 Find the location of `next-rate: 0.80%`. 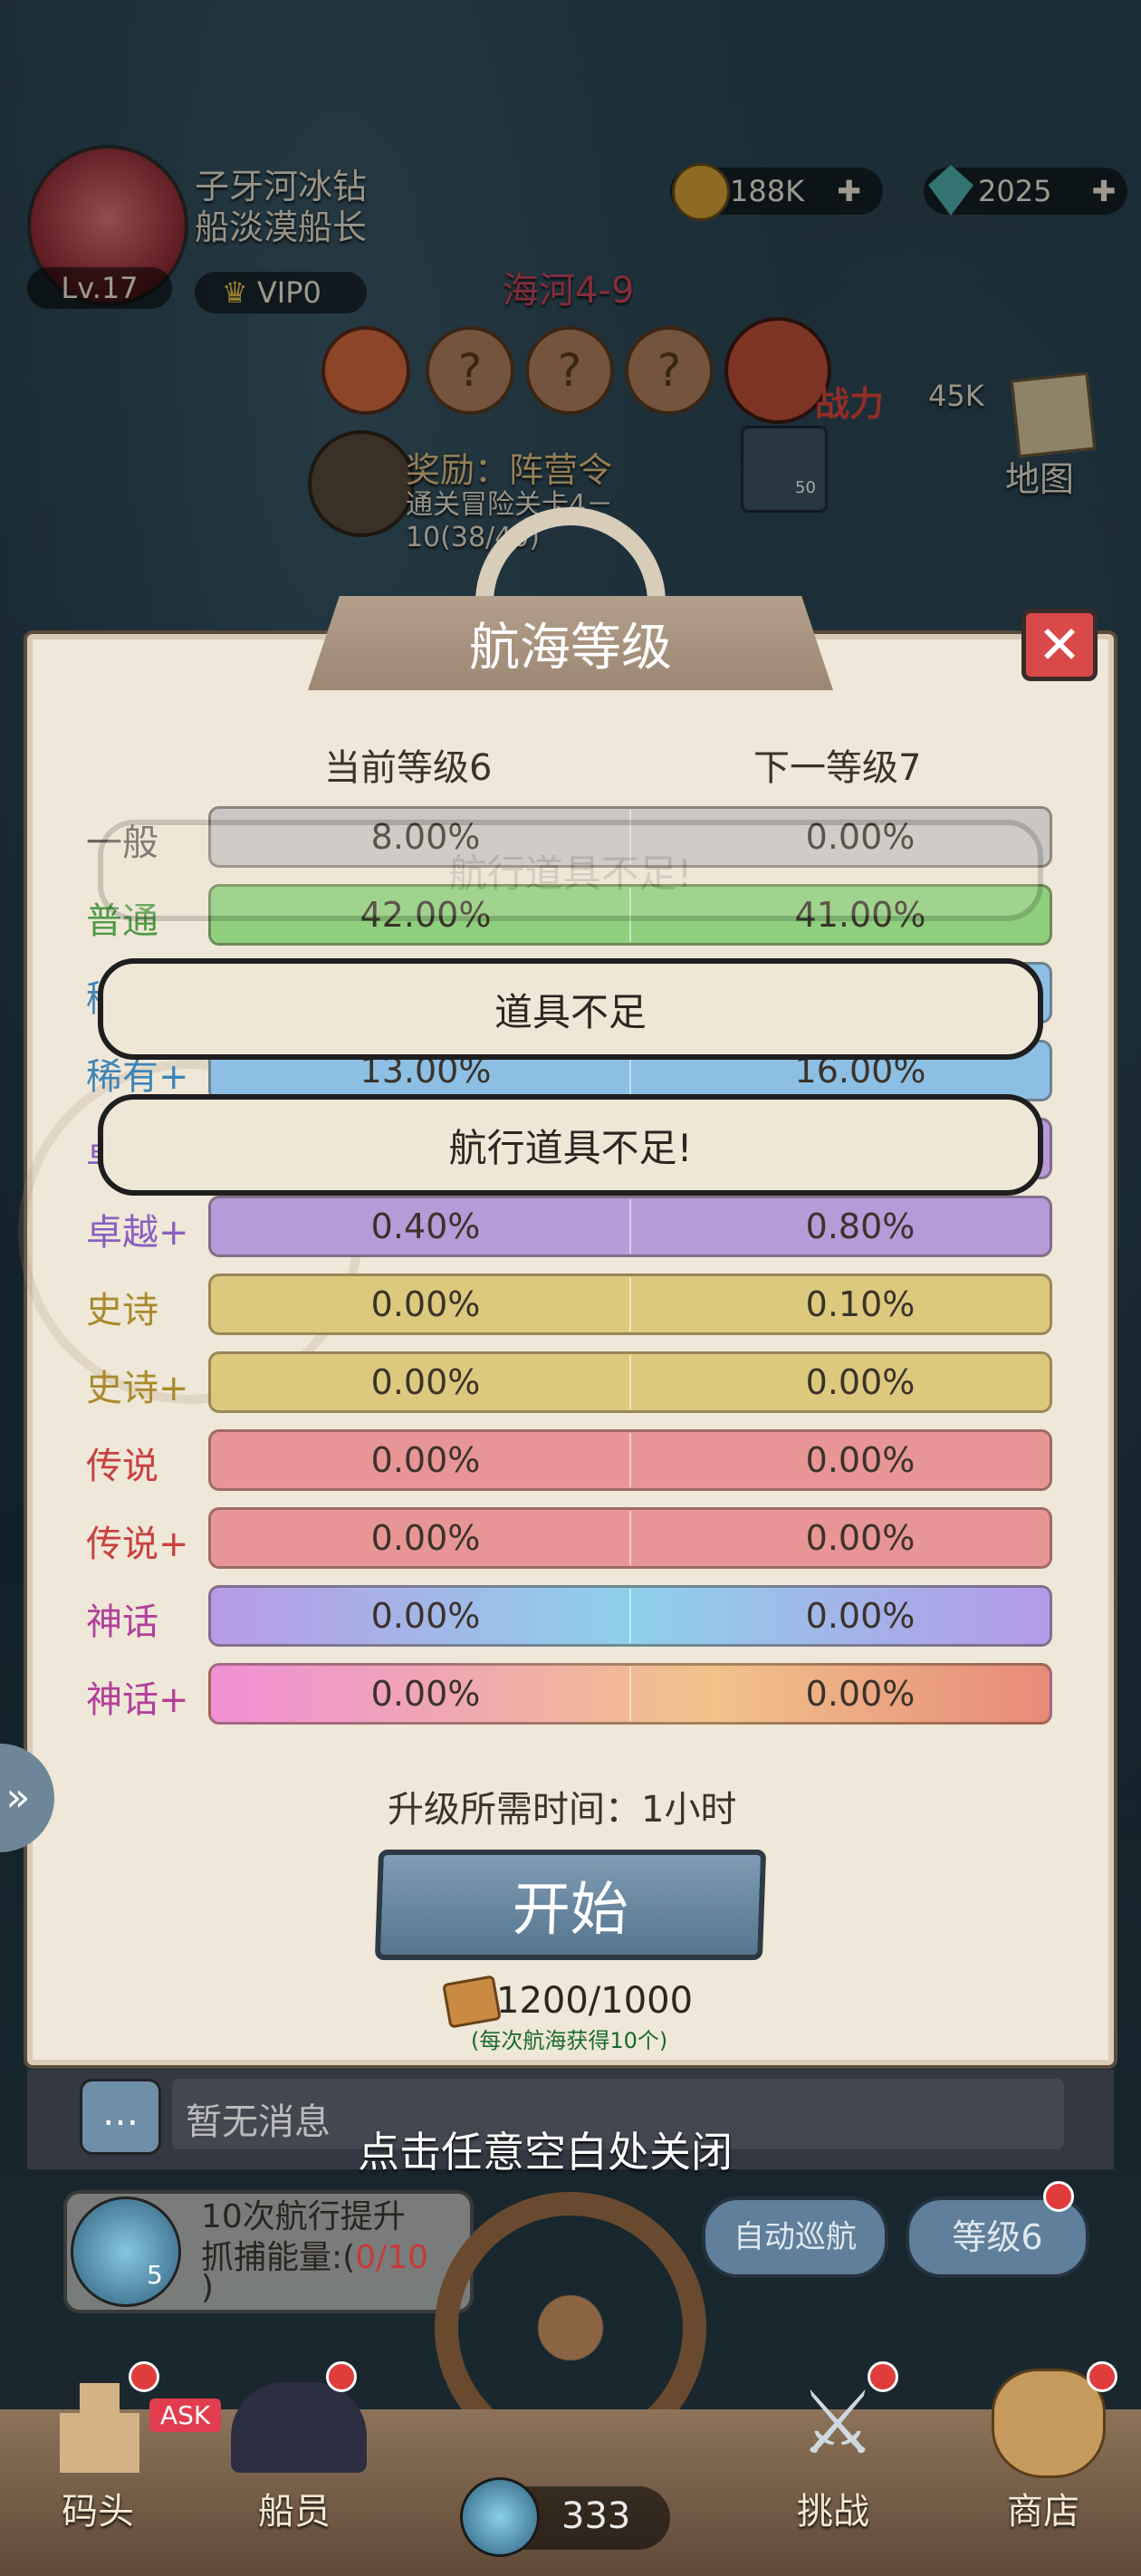

next-rate: 0.80% is located at coordinates (860, 1226).